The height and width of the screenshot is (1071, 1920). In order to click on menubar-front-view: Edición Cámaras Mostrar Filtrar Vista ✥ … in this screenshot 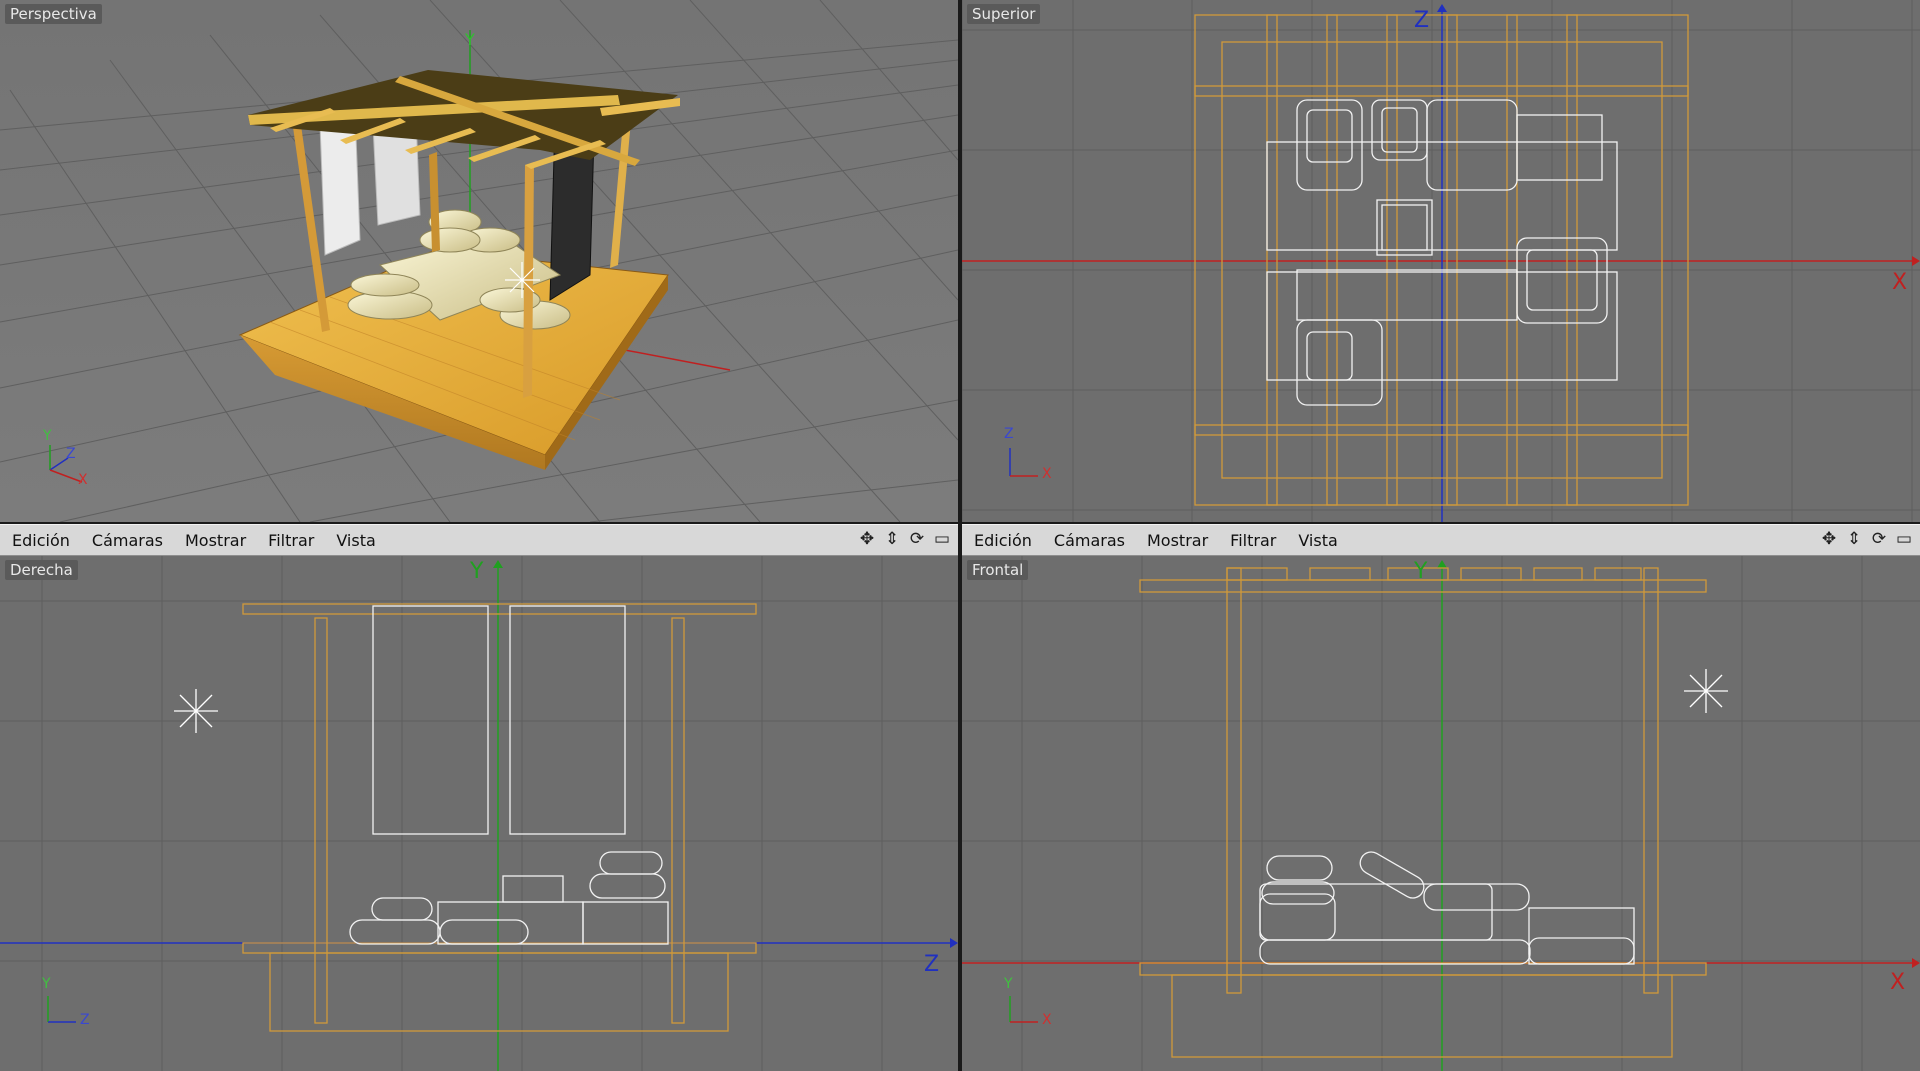, I will do `click(1441, 540)`.